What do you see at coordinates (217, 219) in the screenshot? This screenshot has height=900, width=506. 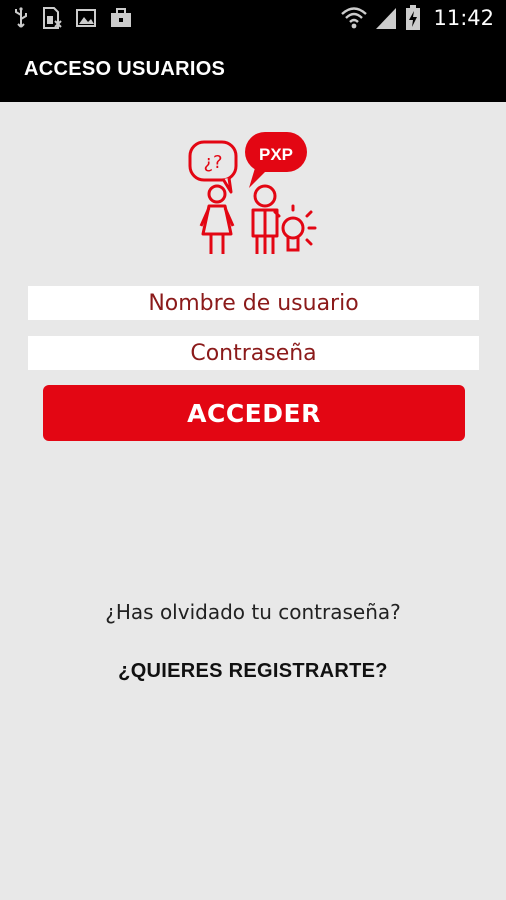 I see `girl-figure-icon` at bounding box center [217, 219].